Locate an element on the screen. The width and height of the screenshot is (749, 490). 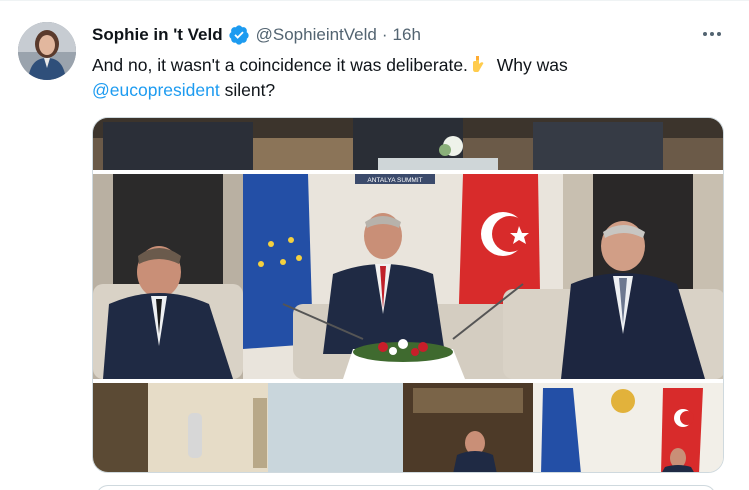
verified-badge-icon is located at coordinates (239, 35).